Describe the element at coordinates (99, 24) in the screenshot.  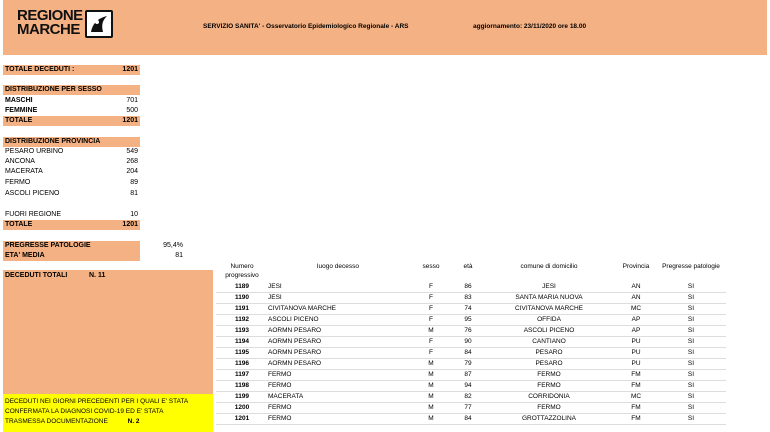
I see `marche-emblem-icon` at that location.